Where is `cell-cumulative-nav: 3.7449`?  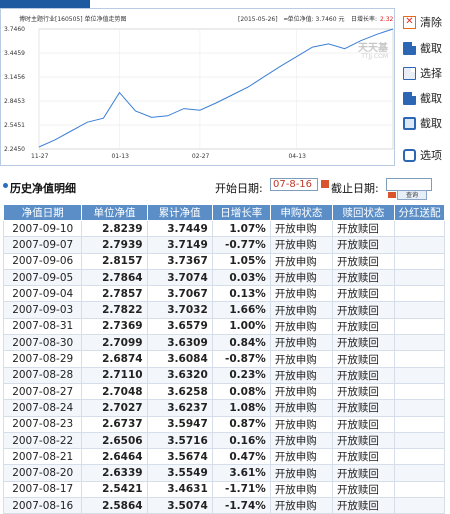
cell-cumulative-nav: 3.7449 is located at coordinates (179, 228).